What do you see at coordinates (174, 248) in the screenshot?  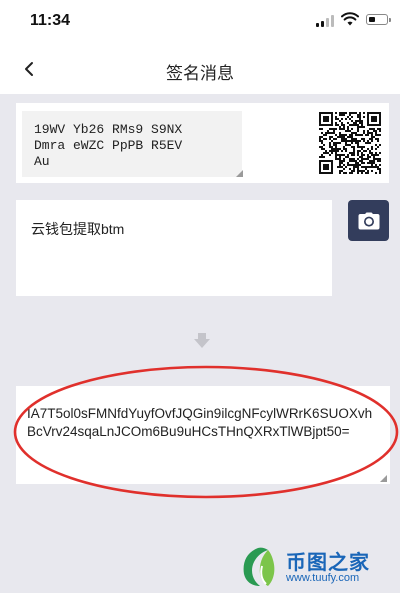 I see `message-input: 云钱包提取btm` at bounding box center [174, 248].